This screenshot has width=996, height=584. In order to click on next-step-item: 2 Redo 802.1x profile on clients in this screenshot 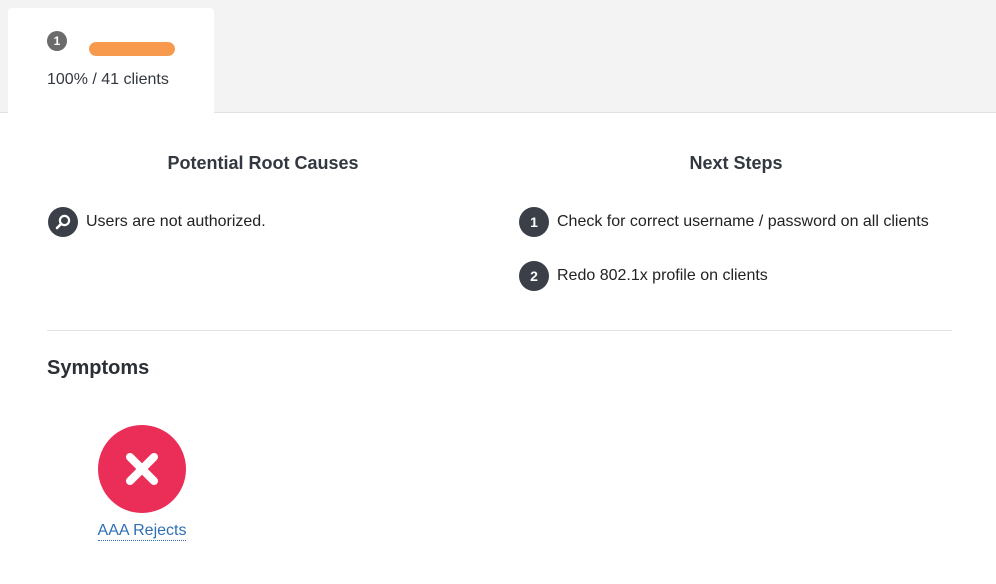, I will do `click(643, 276)`.